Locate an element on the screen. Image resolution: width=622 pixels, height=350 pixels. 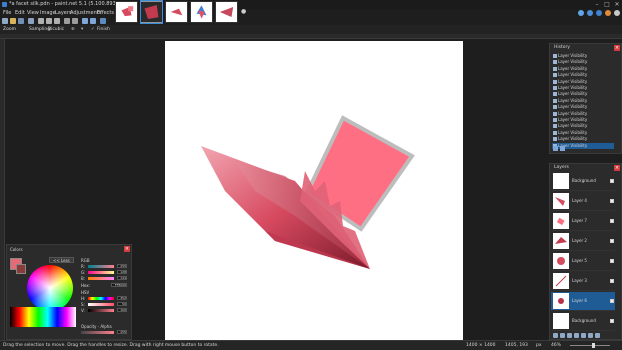
secondary-color-swatch is located at coordinates (21, 269).